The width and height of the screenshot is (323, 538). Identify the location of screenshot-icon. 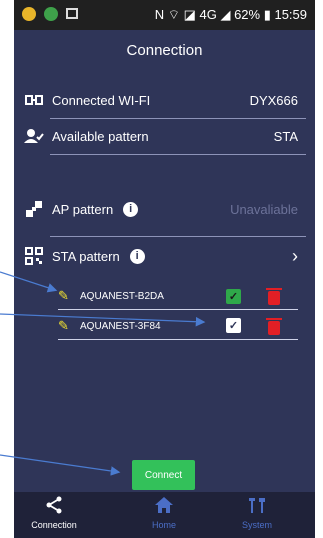
(72, 13).